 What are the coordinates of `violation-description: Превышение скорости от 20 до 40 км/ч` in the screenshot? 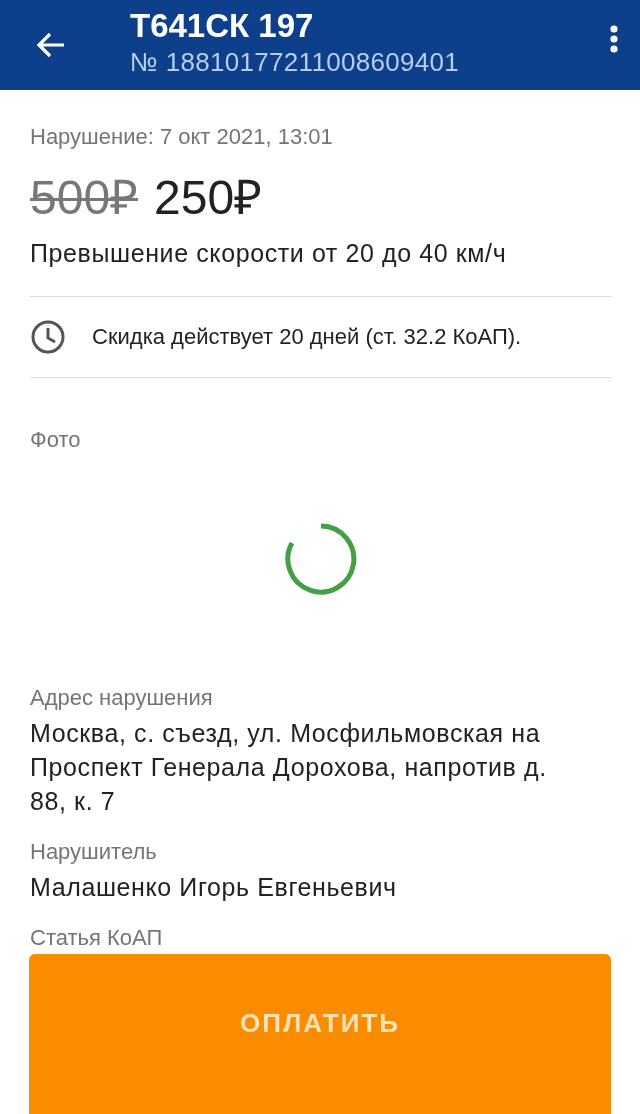 It's located at (321, 267).